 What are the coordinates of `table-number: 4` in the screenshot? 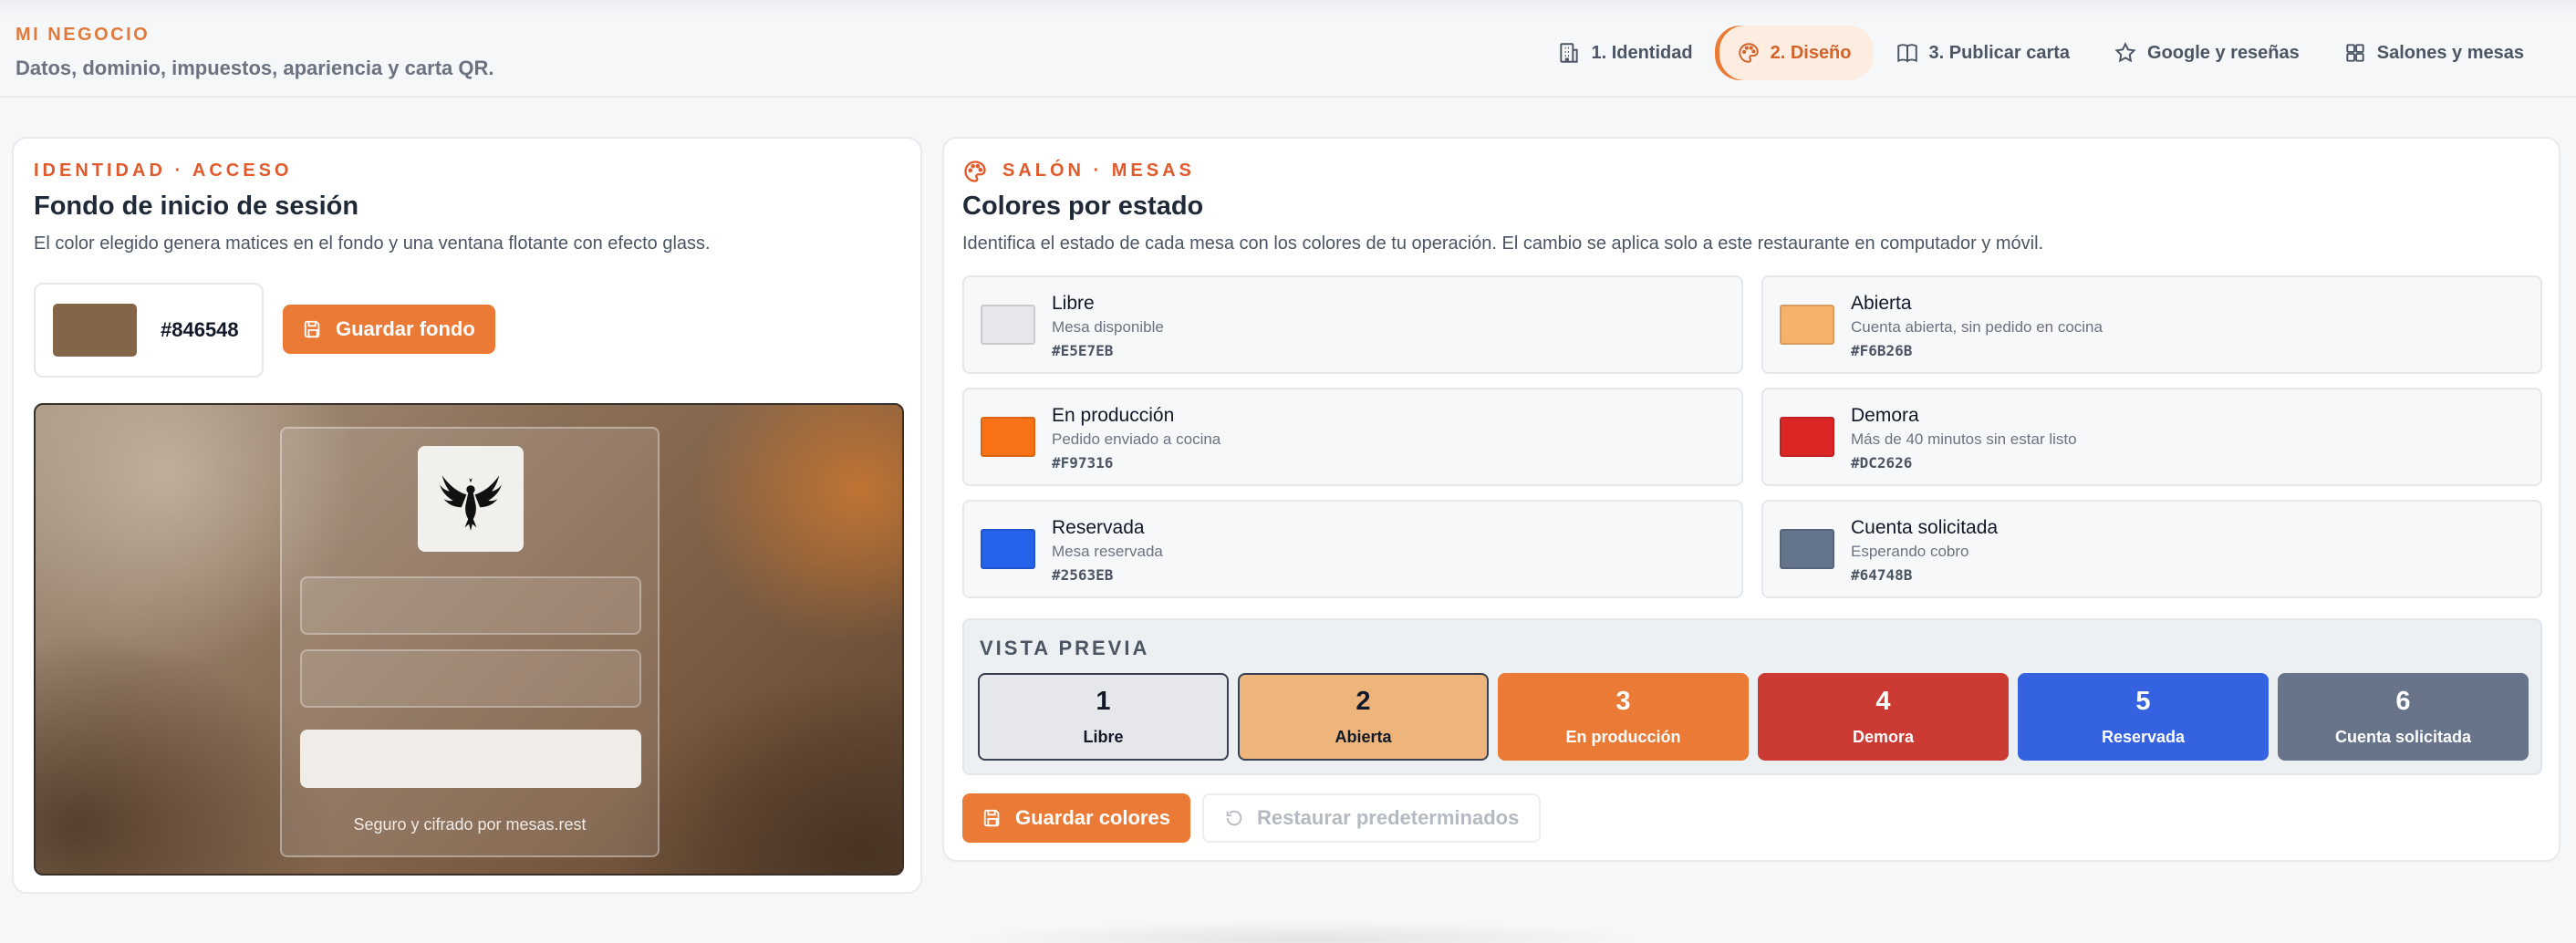 It's located at (1883, 701).